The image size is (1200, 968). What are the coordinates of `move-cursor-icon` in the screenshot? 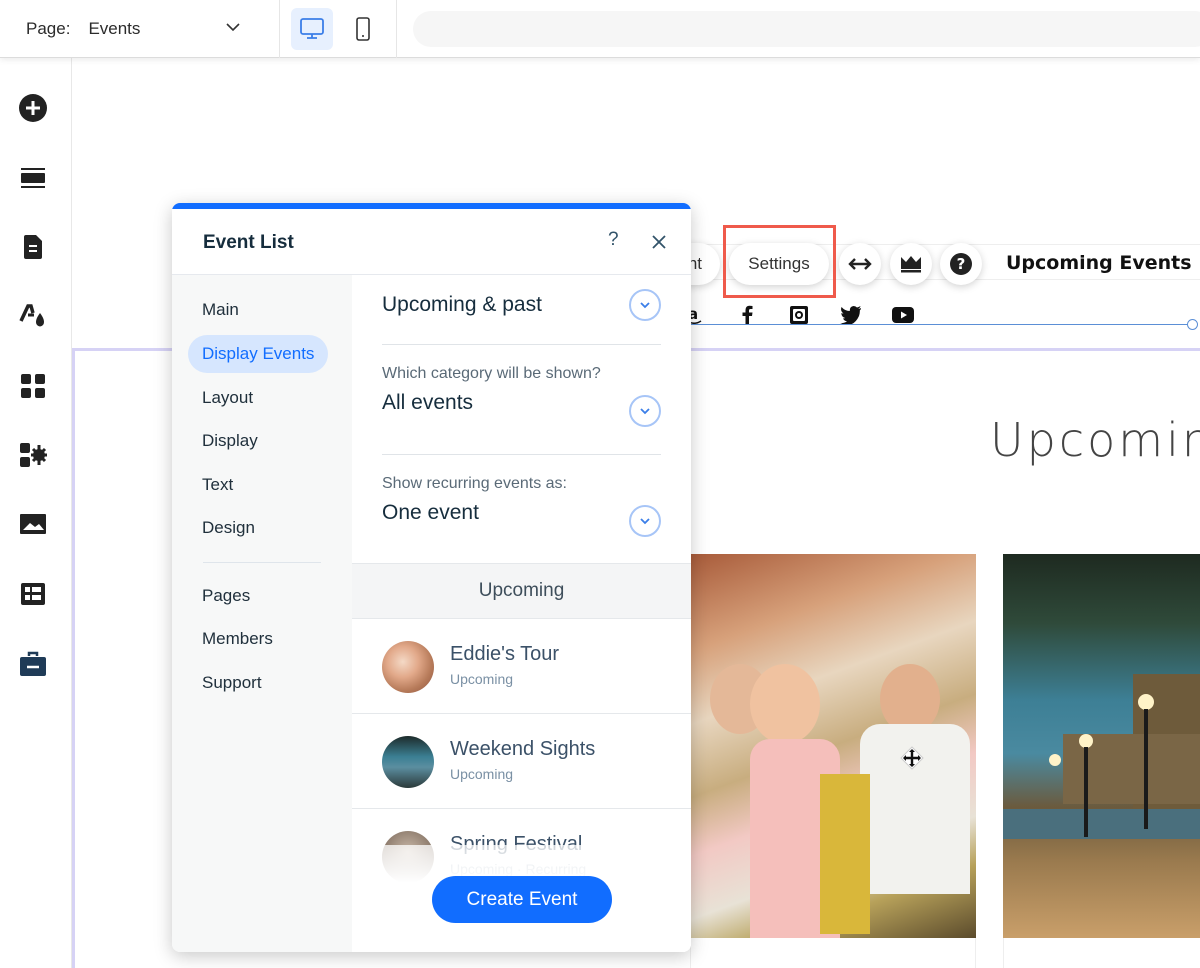 It's located at (912, 758).